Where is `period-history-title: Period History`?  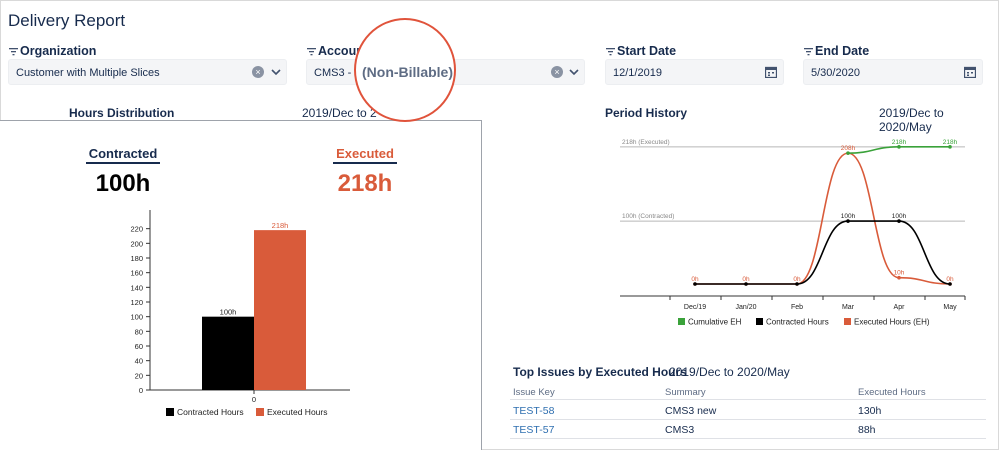 period-history-title: Period History is located at coordinates (646, 113).